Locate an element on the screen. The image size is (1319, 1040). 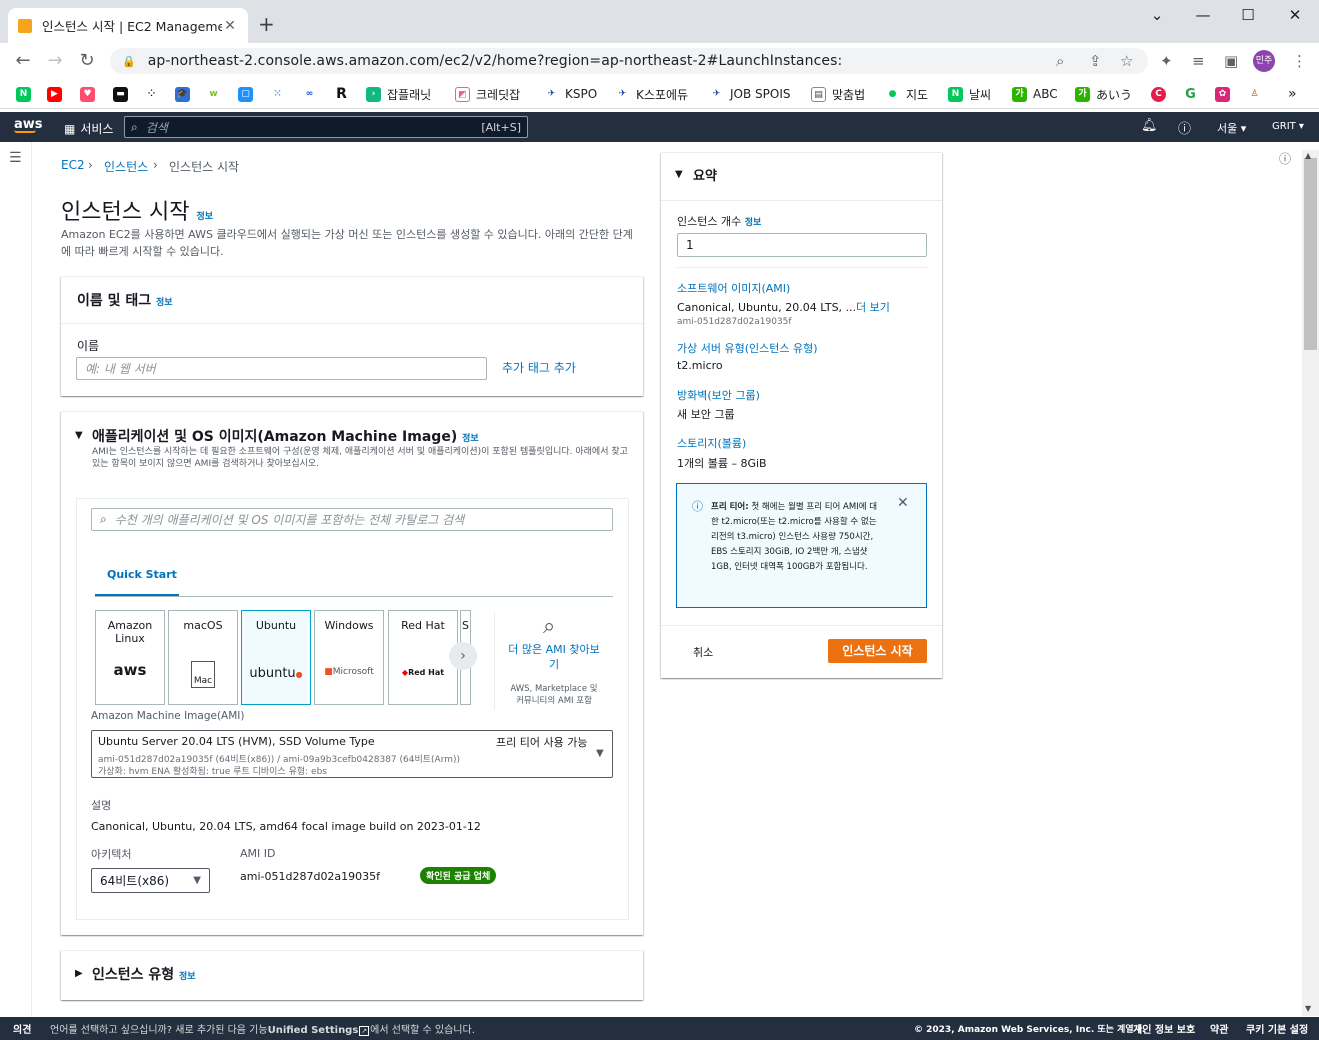
page-info-link: 정보 is located at coordinates (204, 217).